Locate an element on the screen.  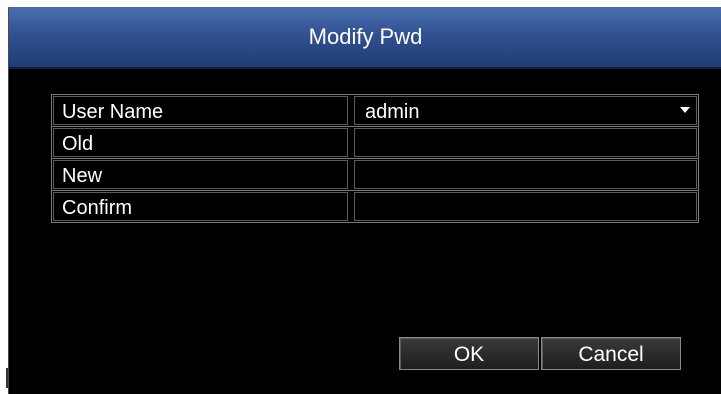
new-password-field is located at coordinates (525, 175).